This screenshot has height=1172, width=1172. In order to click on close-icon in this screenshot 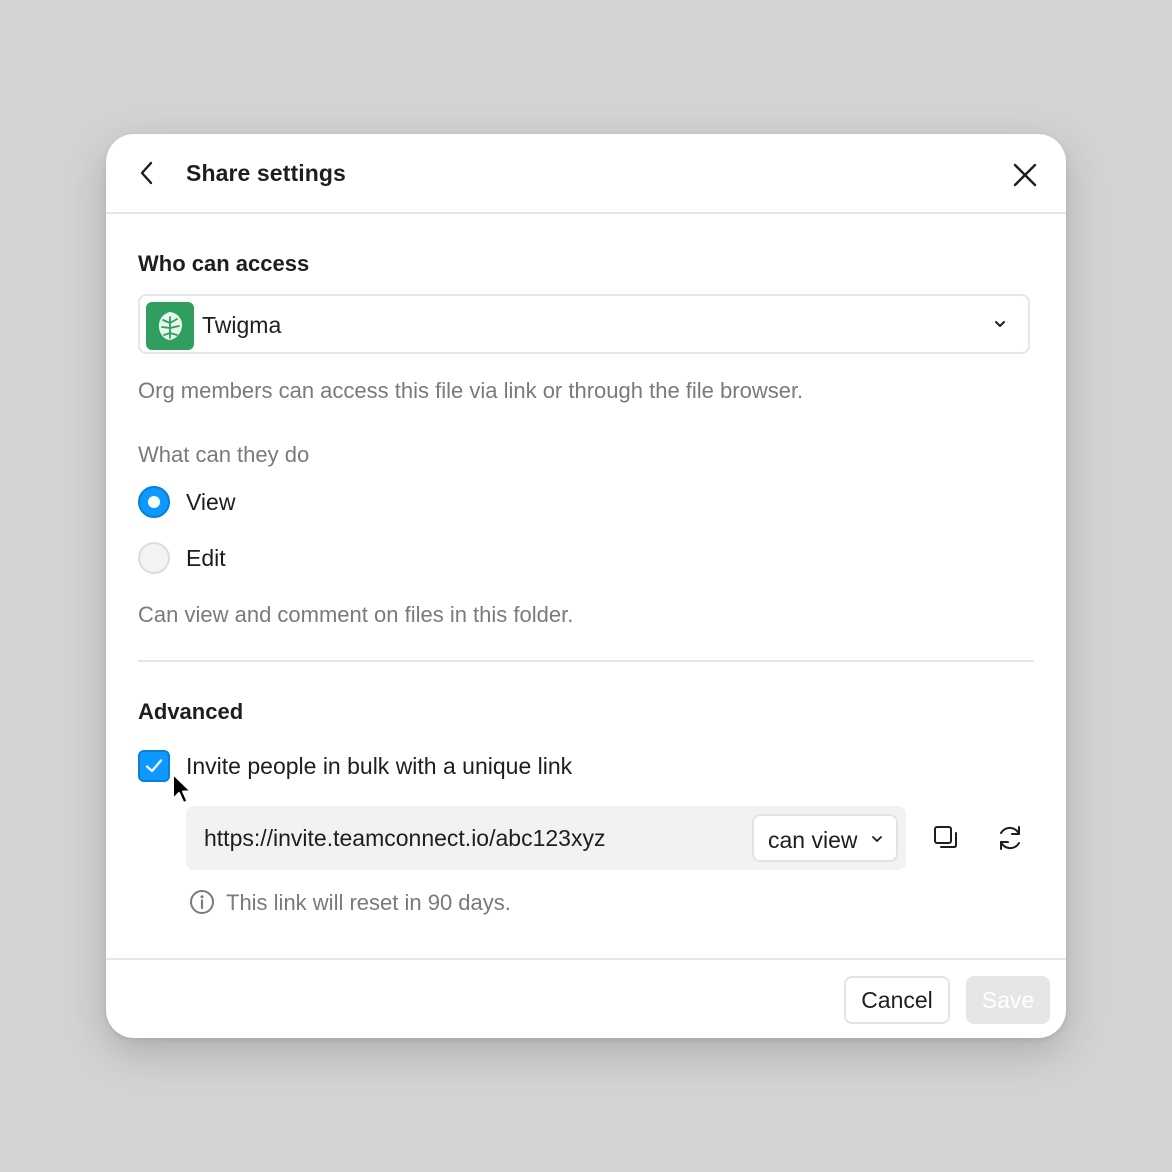, I will do `click(1025, 175)`.